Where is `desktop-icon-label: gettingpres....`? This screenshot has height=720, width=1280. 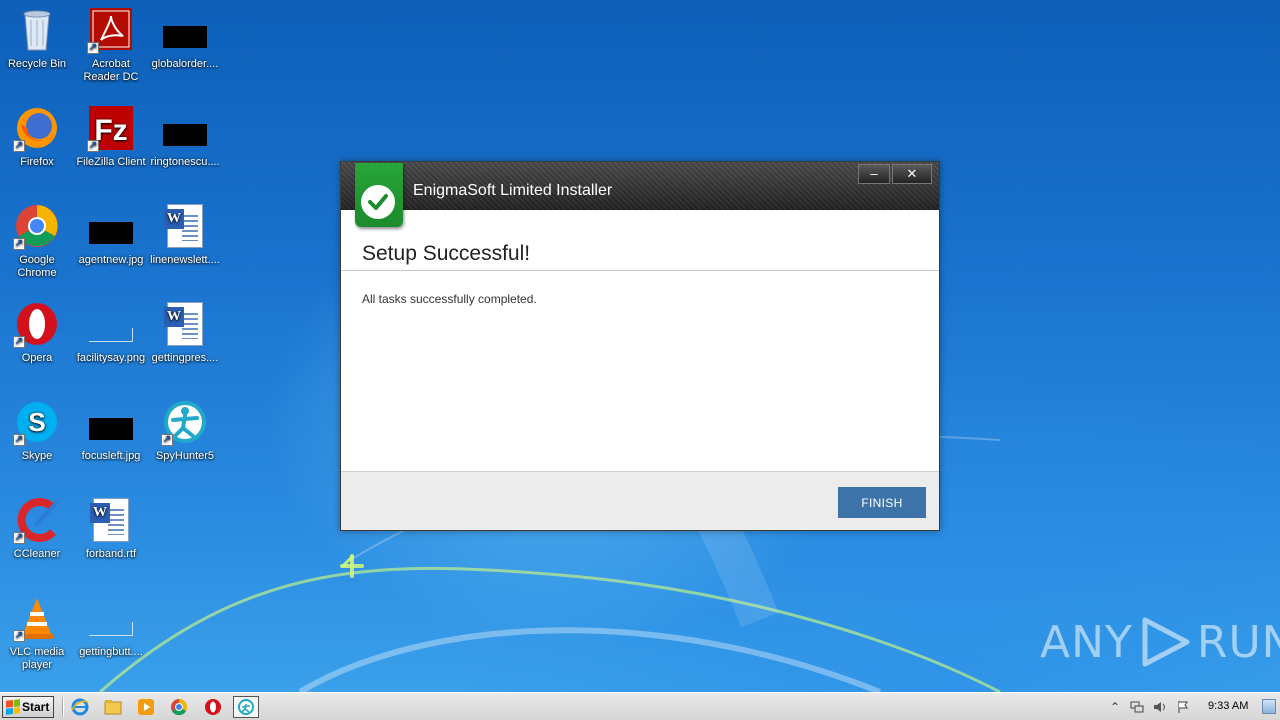
desktop-icon-label: gettingpres.... is located at coordinates (185, 358).